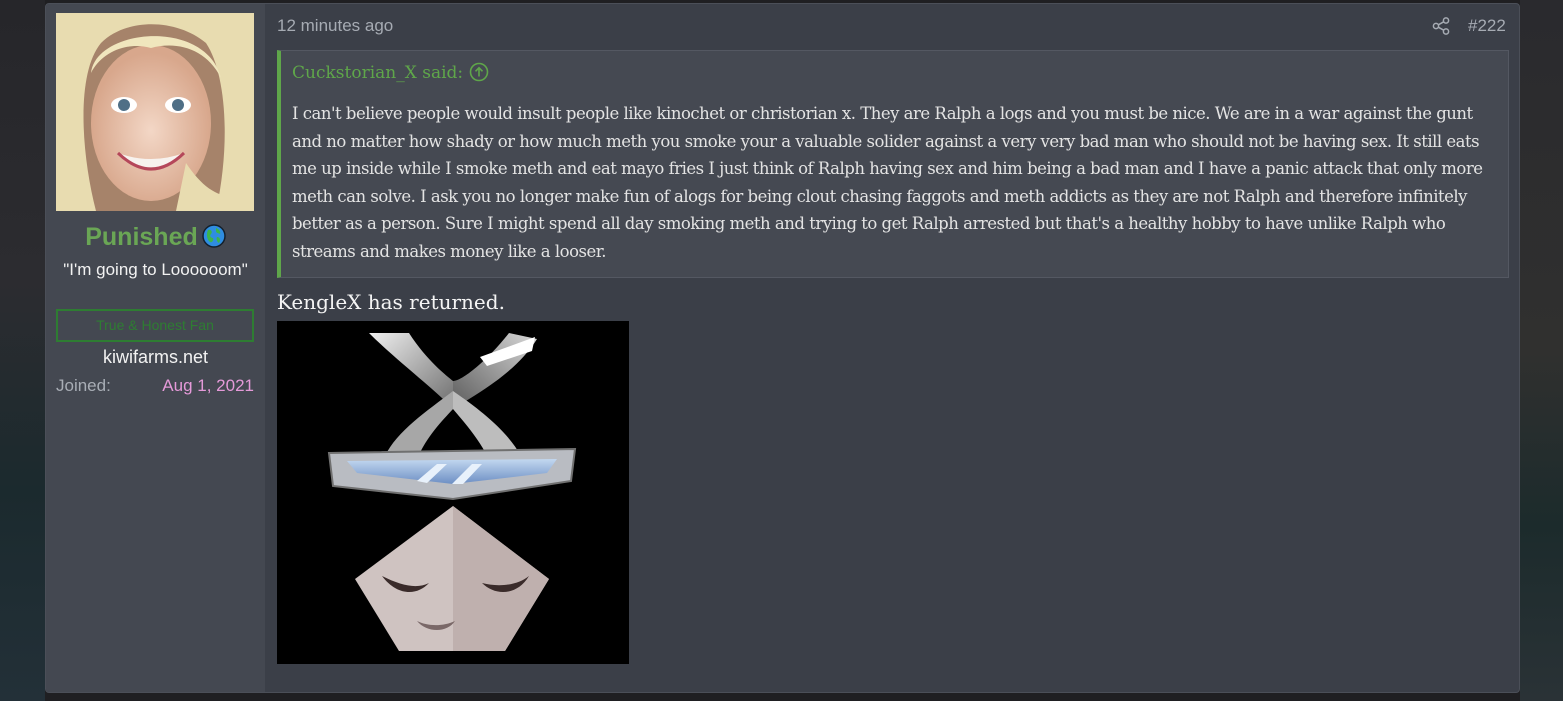 This screenshot has height=701, width=1563. What do you see at coordinates (1441, 26) in the screenshot?
I see `share-icon` at bounding box center [1441, 26].